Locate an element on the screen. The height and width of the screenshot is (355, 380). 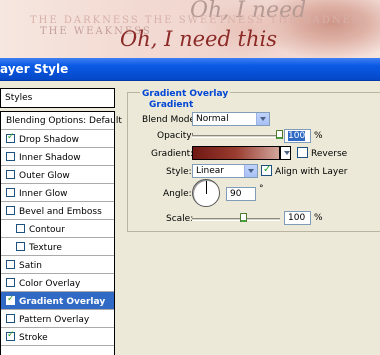
style-item-label: Contour is located at coordinates (47, 230).